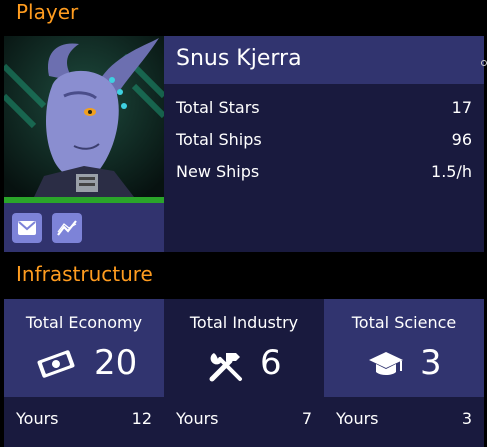 The height and width of the screenshot is (447, 487). Describe the element at coordinates (84, 322) in the screenshot. I see `card-title: Total Economy` at that location.